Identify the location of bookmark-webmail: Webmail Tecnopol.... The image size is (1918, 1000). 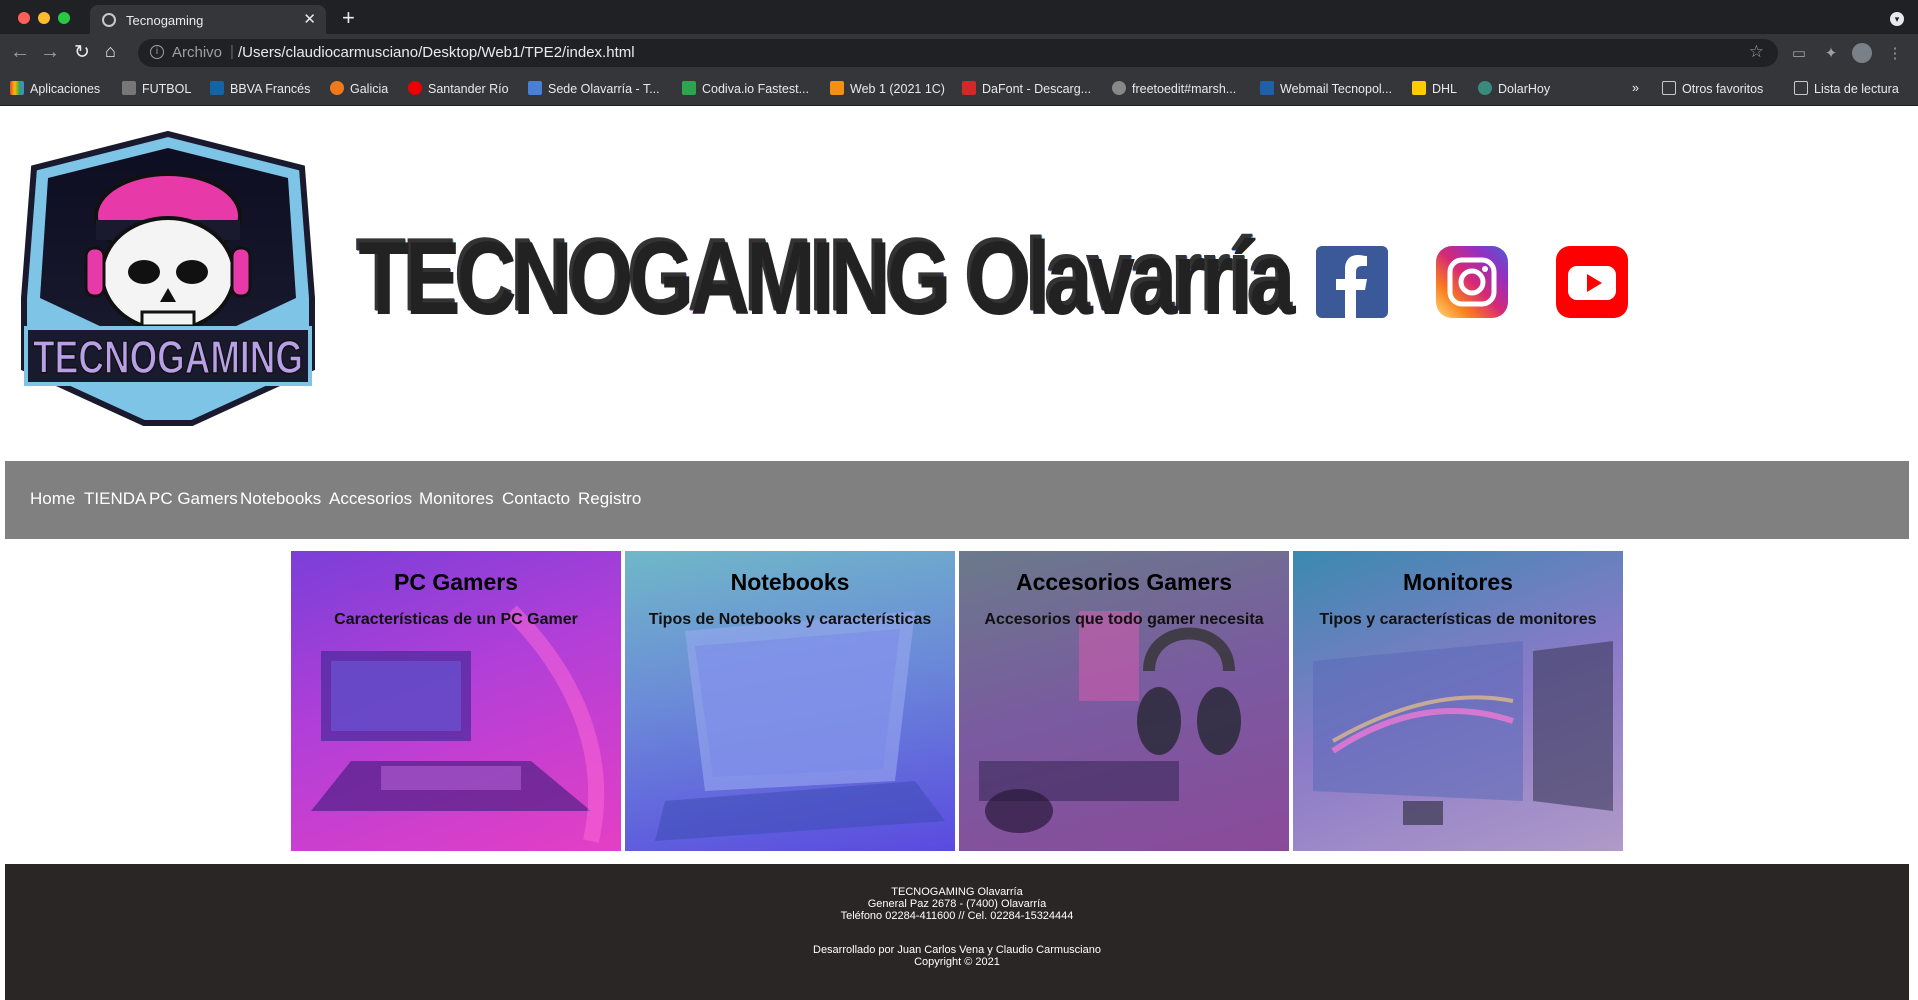
(1326, 89).